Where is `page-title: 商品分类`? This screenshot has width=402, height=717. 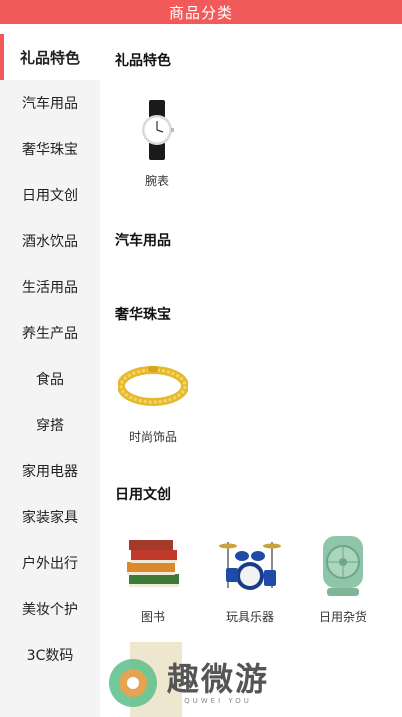
page-title: 商品分类 is located at coordinates (200, 12).